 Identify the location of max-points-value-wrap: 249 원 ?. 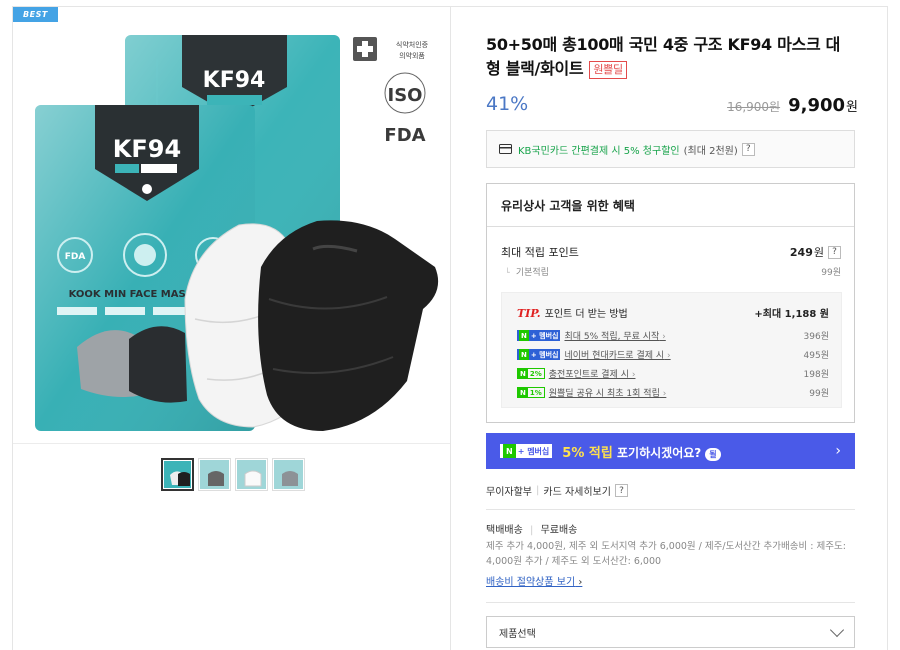
(815, 252).